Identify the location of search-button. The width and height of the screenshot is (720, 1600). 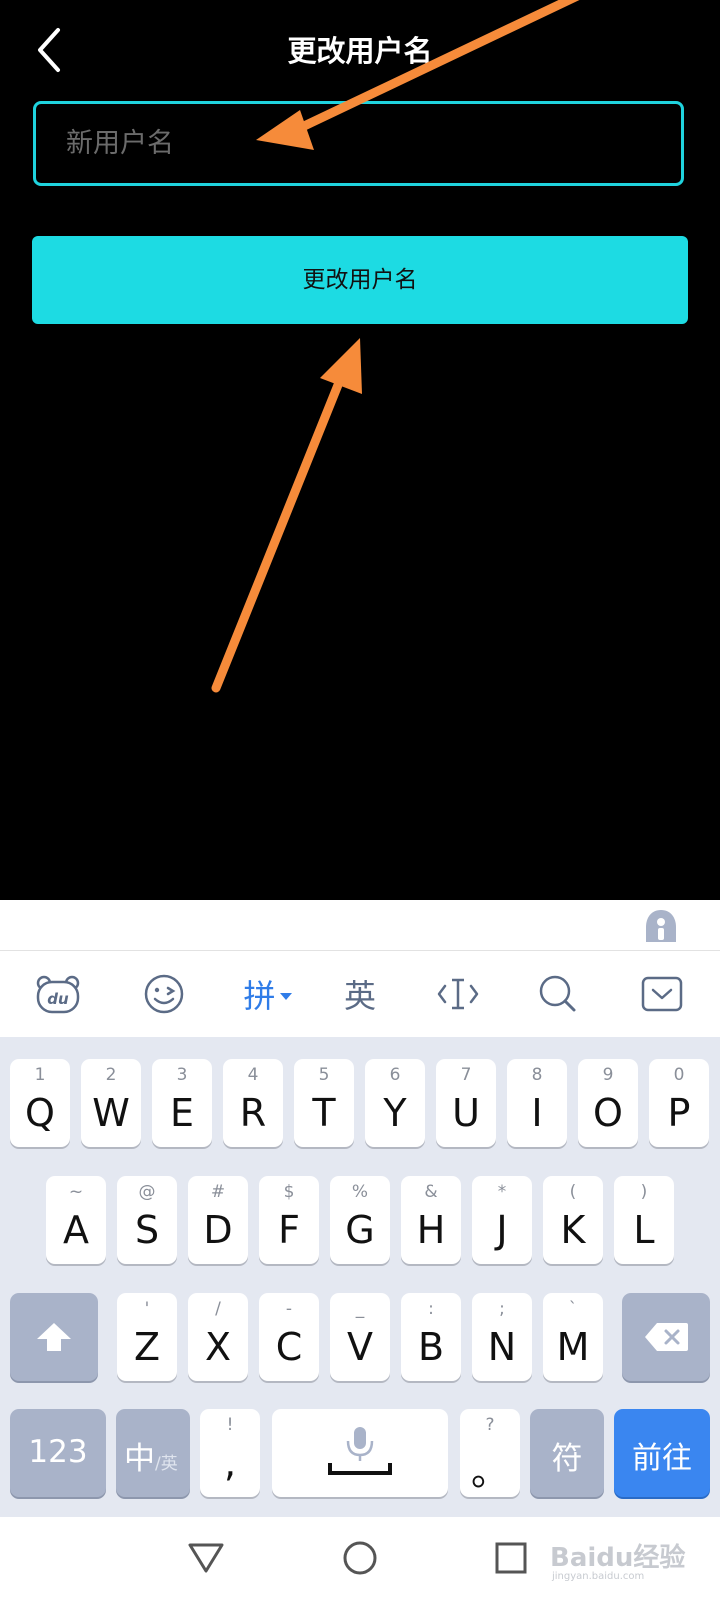
(558, 994).